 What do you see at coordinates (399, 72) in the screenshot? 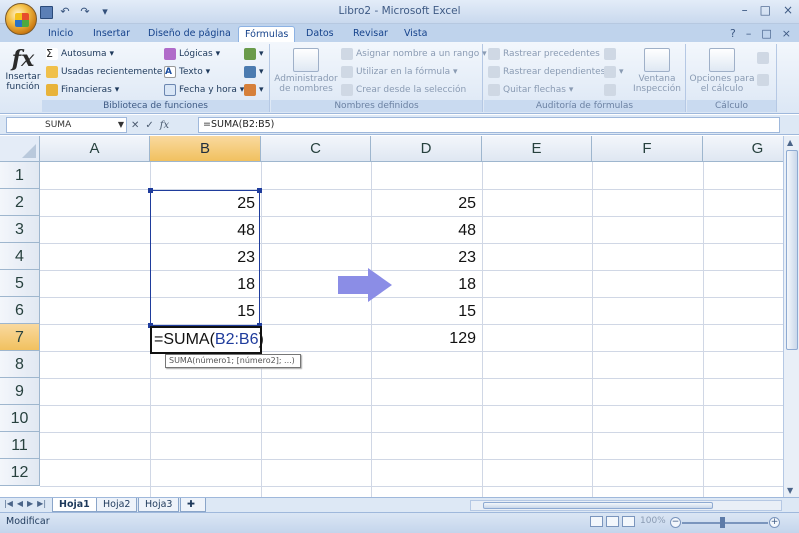
I see `use-in-formula-button: Utilizar en la fórmula ▾` at bounding box center [399, 72].